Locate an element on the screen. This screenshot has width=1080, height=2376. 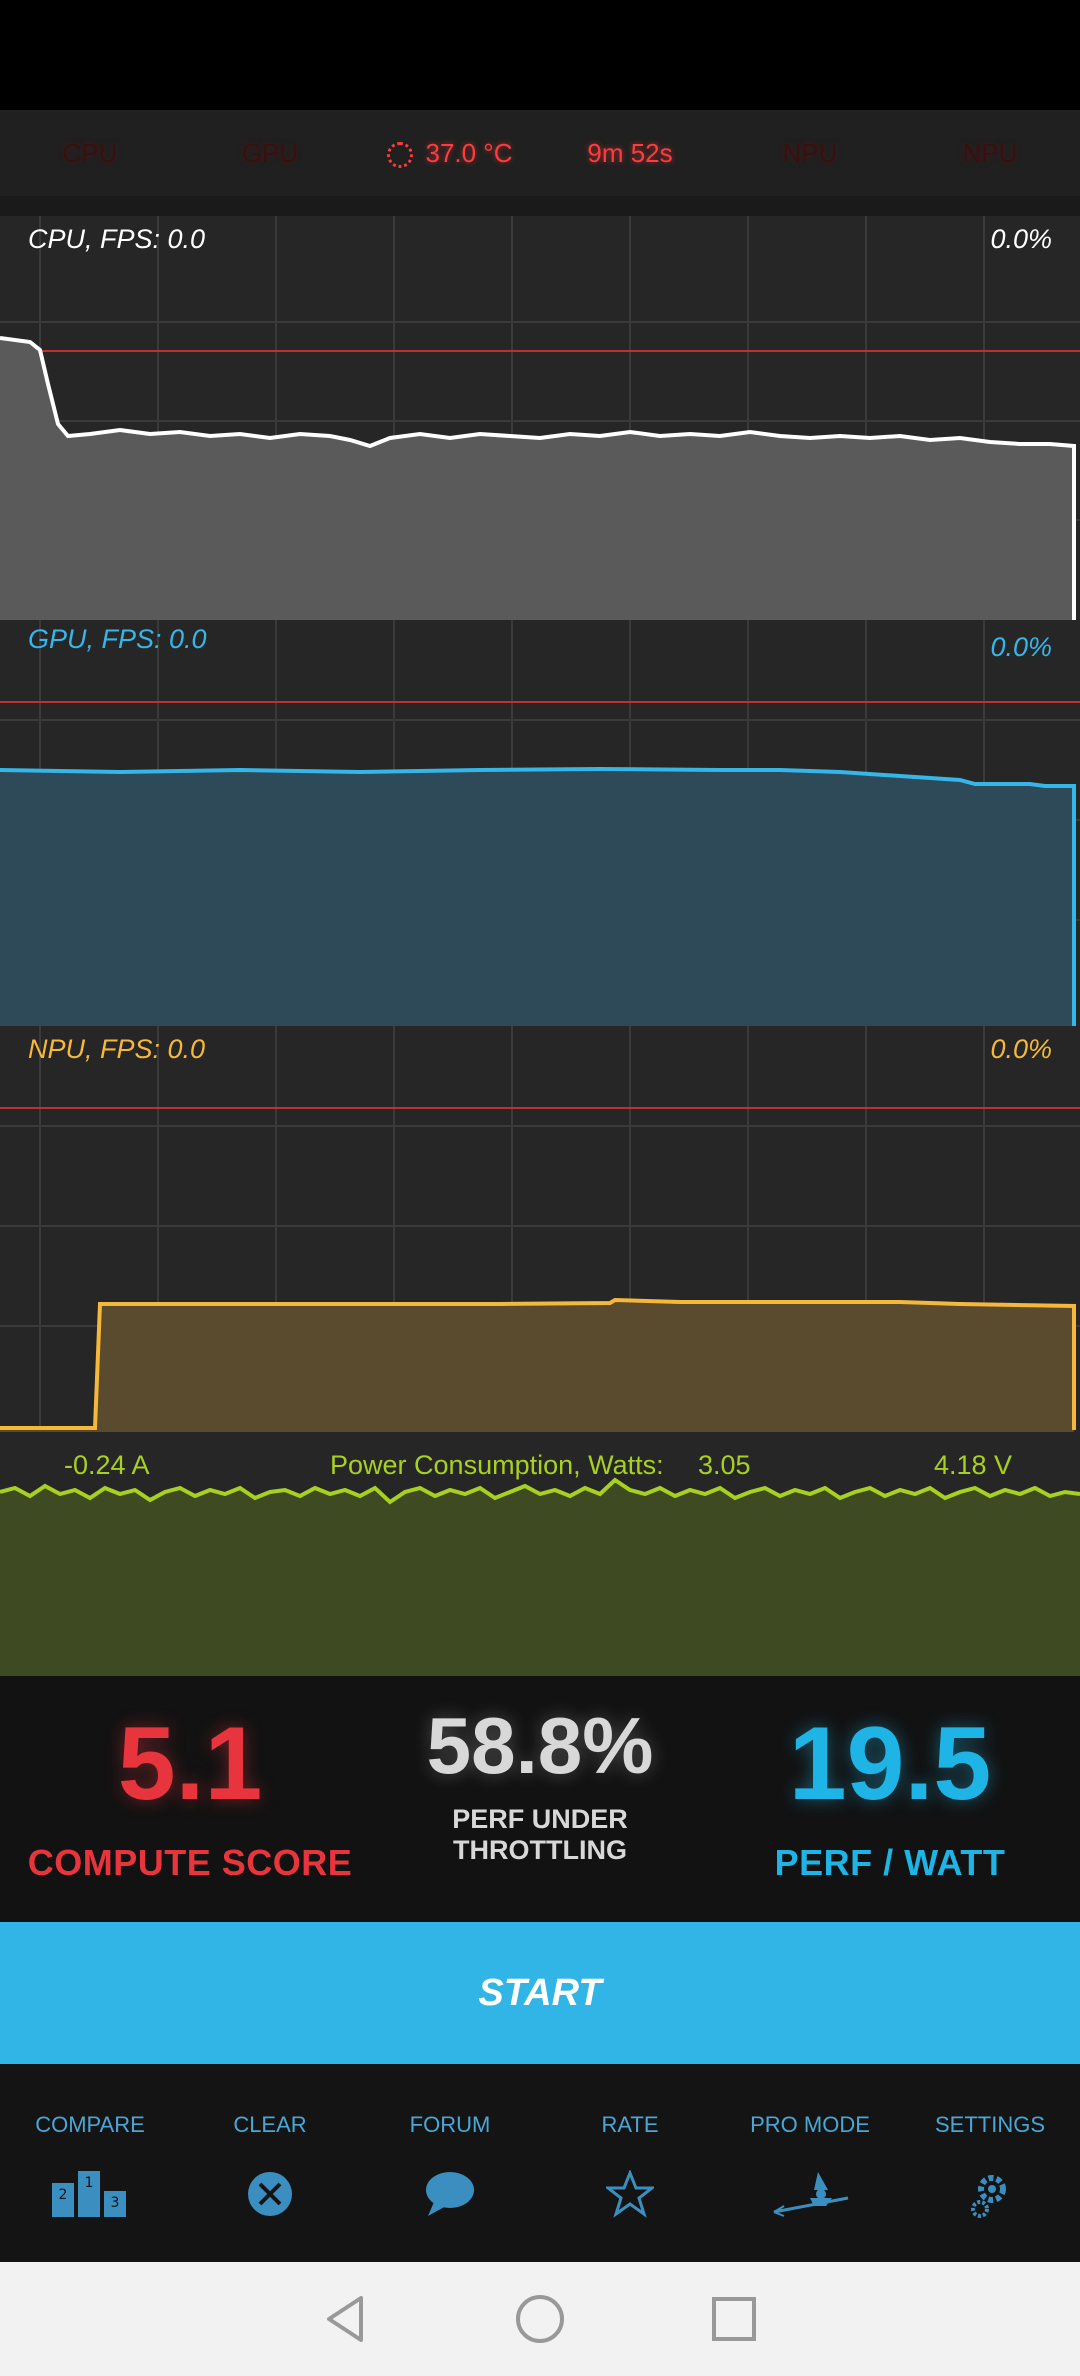
witch-icon is located at coordinates (810, 2194).